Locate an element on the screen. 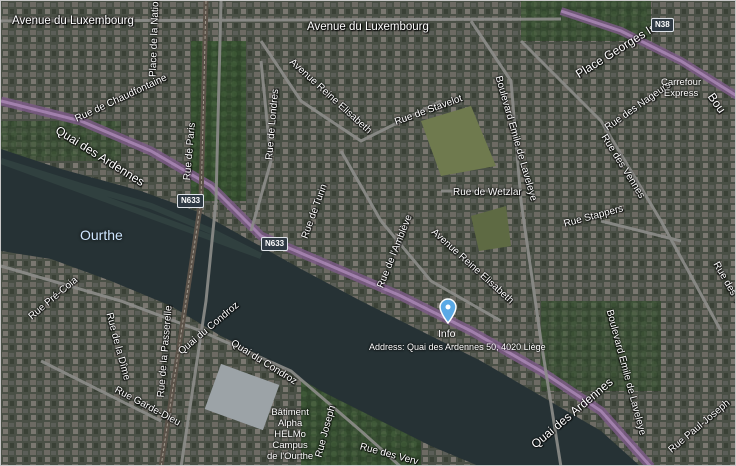 The image size is (736, 466). location-pin is located at coordinates (448, 311).